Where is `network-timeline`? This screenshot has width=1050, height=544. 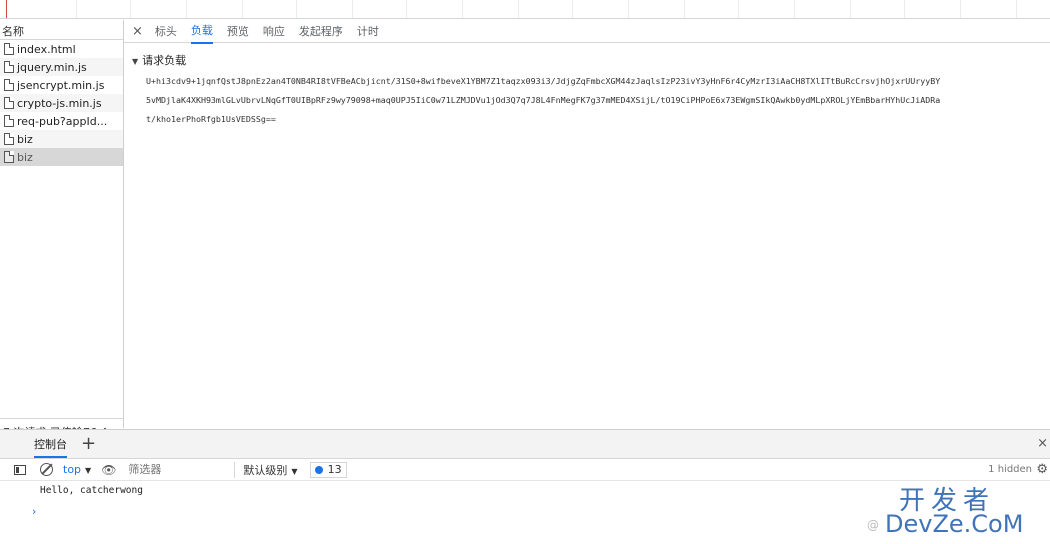 network-timeline is located at coordinates (525, 9).